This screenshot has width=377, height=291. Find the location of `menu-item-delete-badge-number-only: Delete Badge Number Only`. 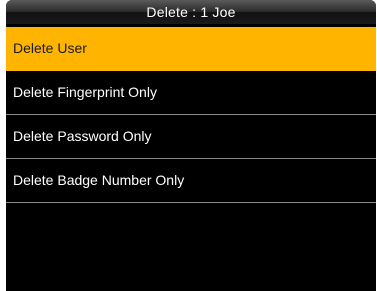

menu-item-delete-badge-number-only: Delete Badge Number Only is located at coordinates (191, 181).